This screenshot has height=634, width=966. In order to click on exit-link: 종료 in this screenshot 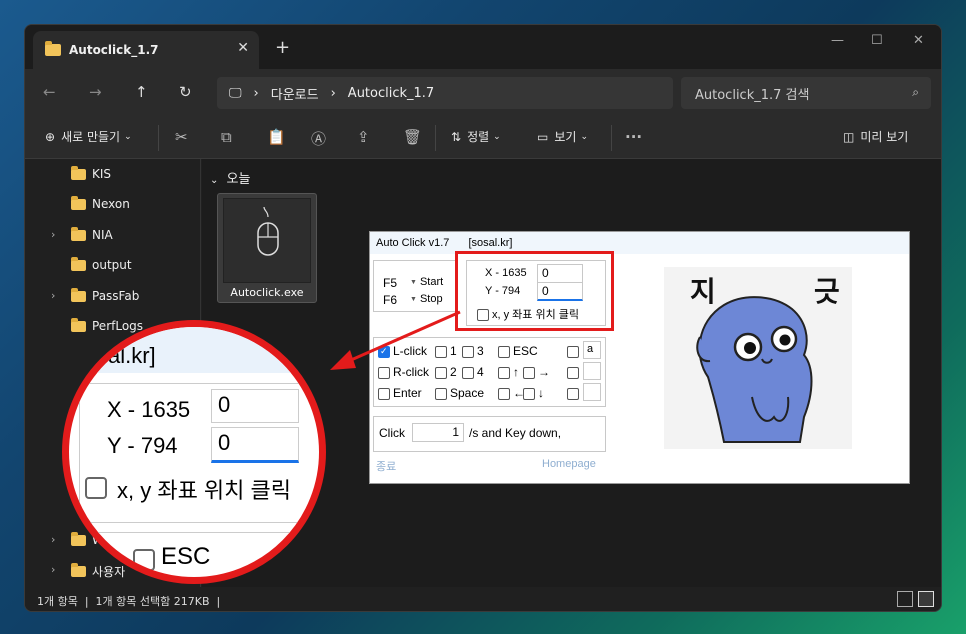, I will do `click(386, 466)`.